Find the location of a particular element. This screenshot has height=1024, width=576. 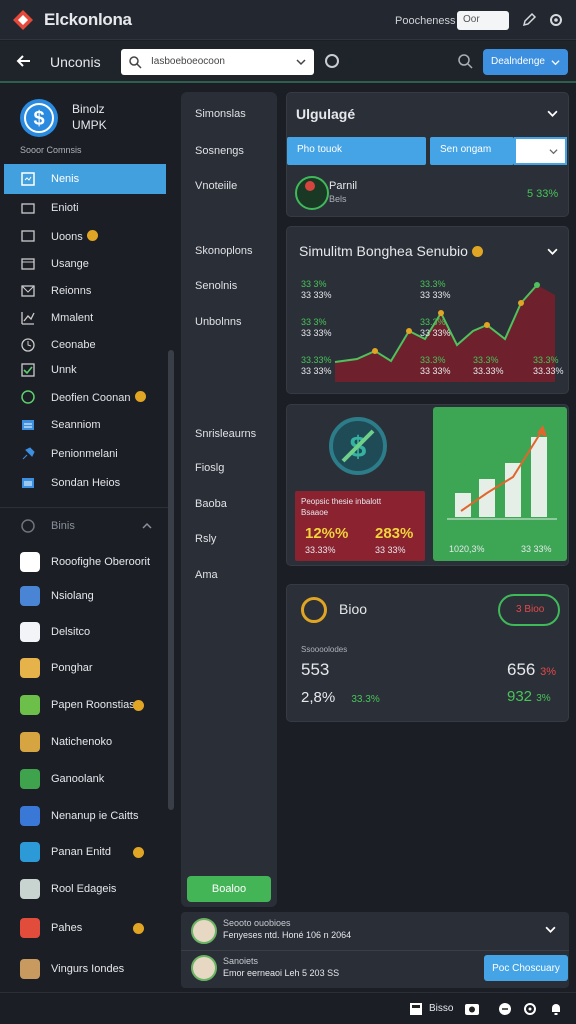

app-item: Vingurs Iondes is located at coordinates (85, 969).